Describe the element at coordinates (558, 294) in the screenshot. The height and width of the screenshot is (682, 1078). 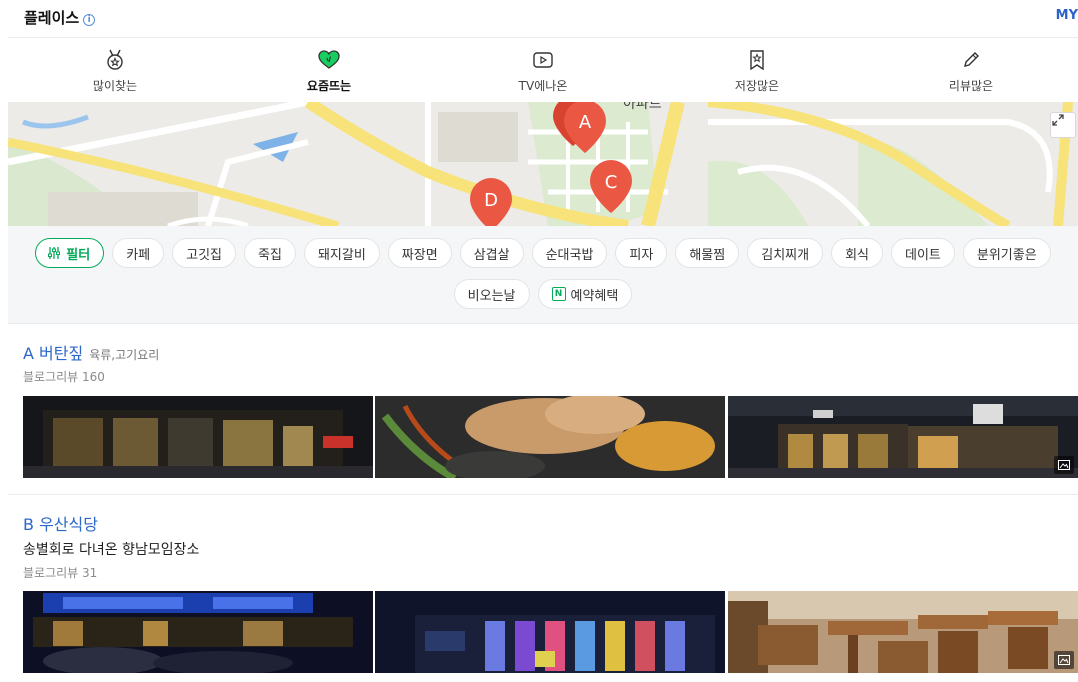
I see `naver-n-icon: N` at that location.